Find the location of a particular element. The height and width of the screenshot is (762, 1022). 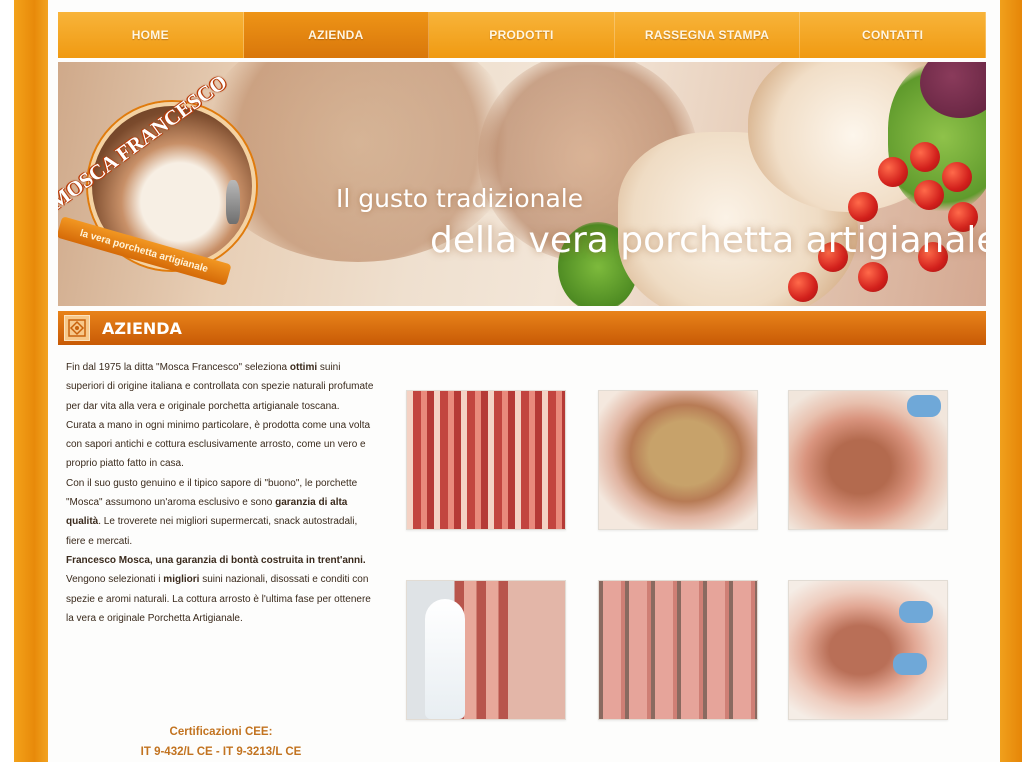

section-title: AZIENDA is located at coordinates (142, 328).